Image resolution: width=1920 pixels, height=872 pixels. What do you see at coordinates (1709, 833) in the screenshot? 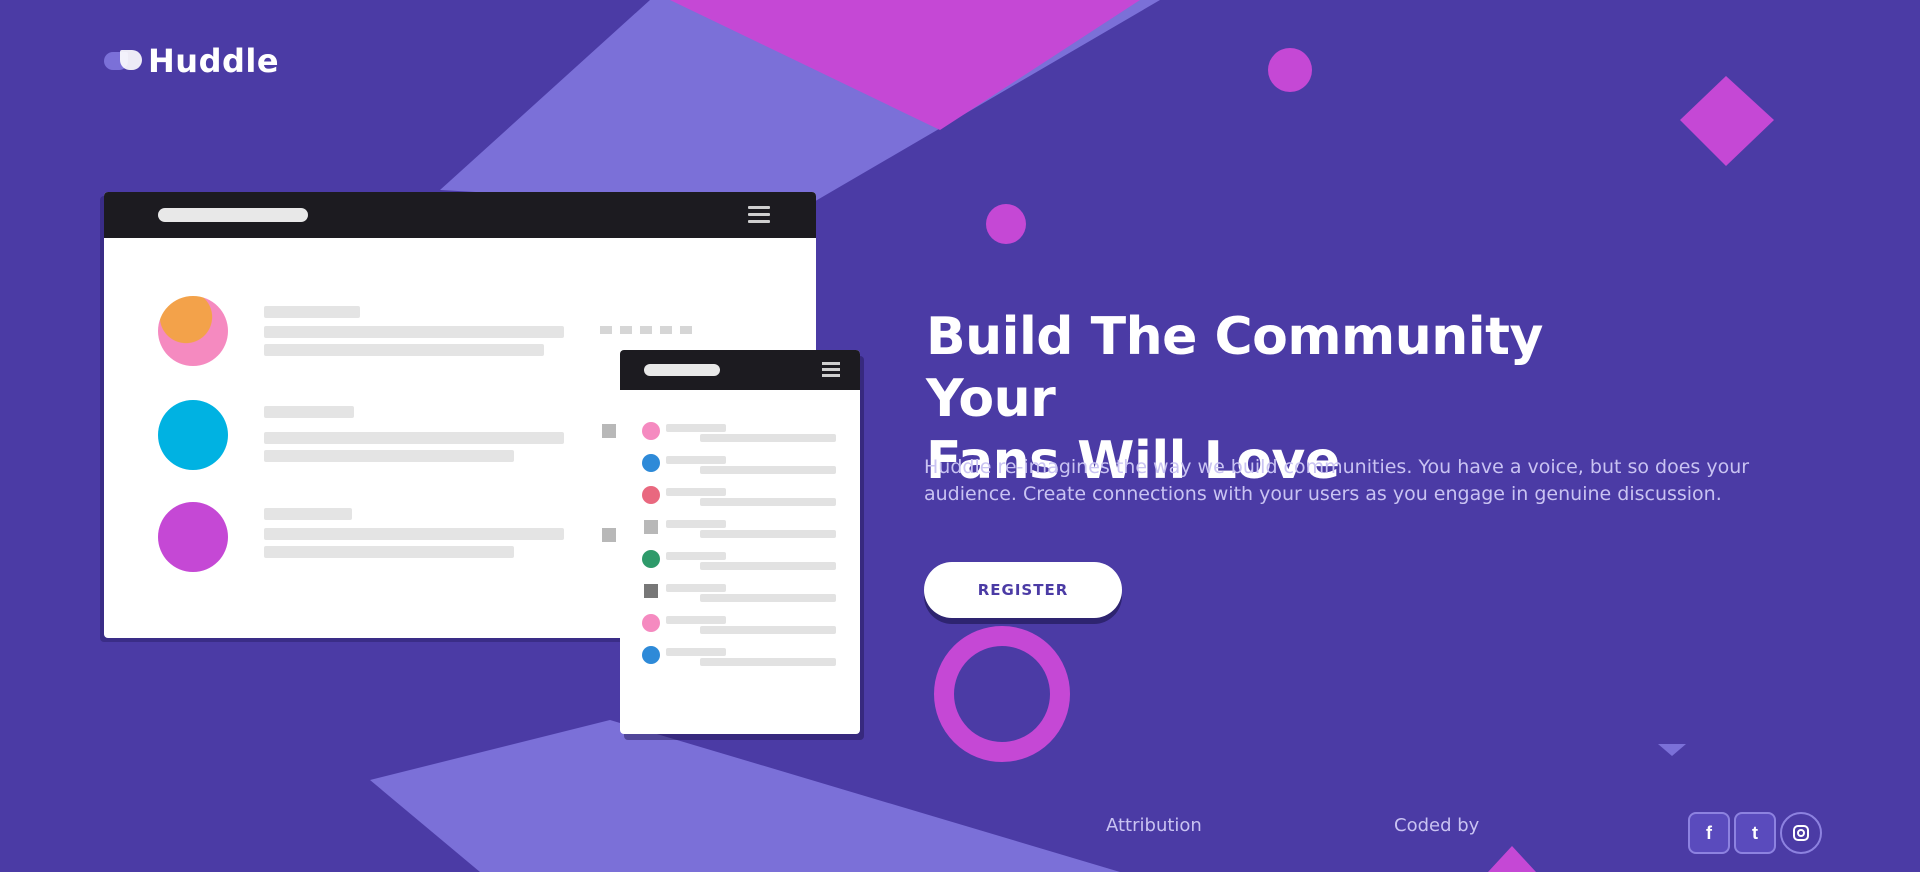
I see `facebook-icon: f` at bounding box center [1709, 833].